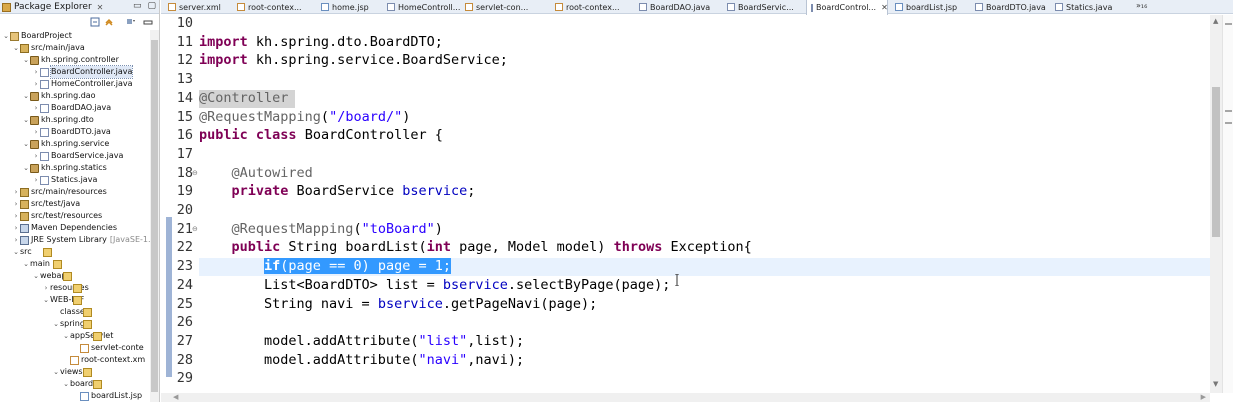  I want to click on scroll-down-icon: ▼, so click(1215, 384).